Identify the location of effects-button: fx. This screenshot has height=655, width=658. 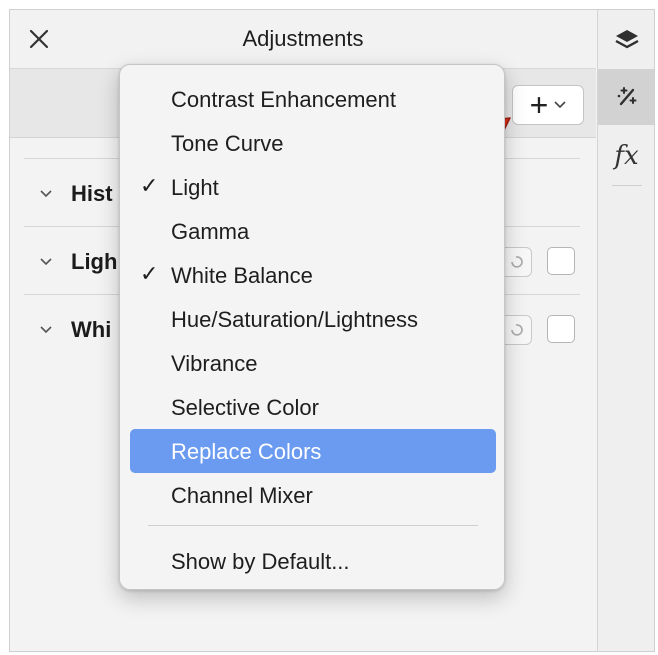
(626, 156).